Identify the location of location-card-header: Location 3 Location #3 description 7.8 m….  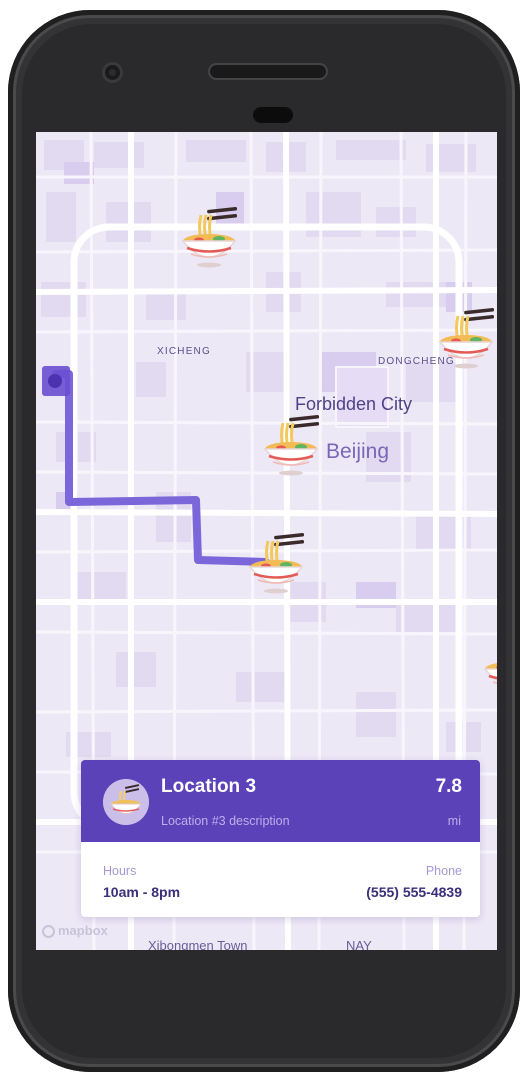
(280, 801).